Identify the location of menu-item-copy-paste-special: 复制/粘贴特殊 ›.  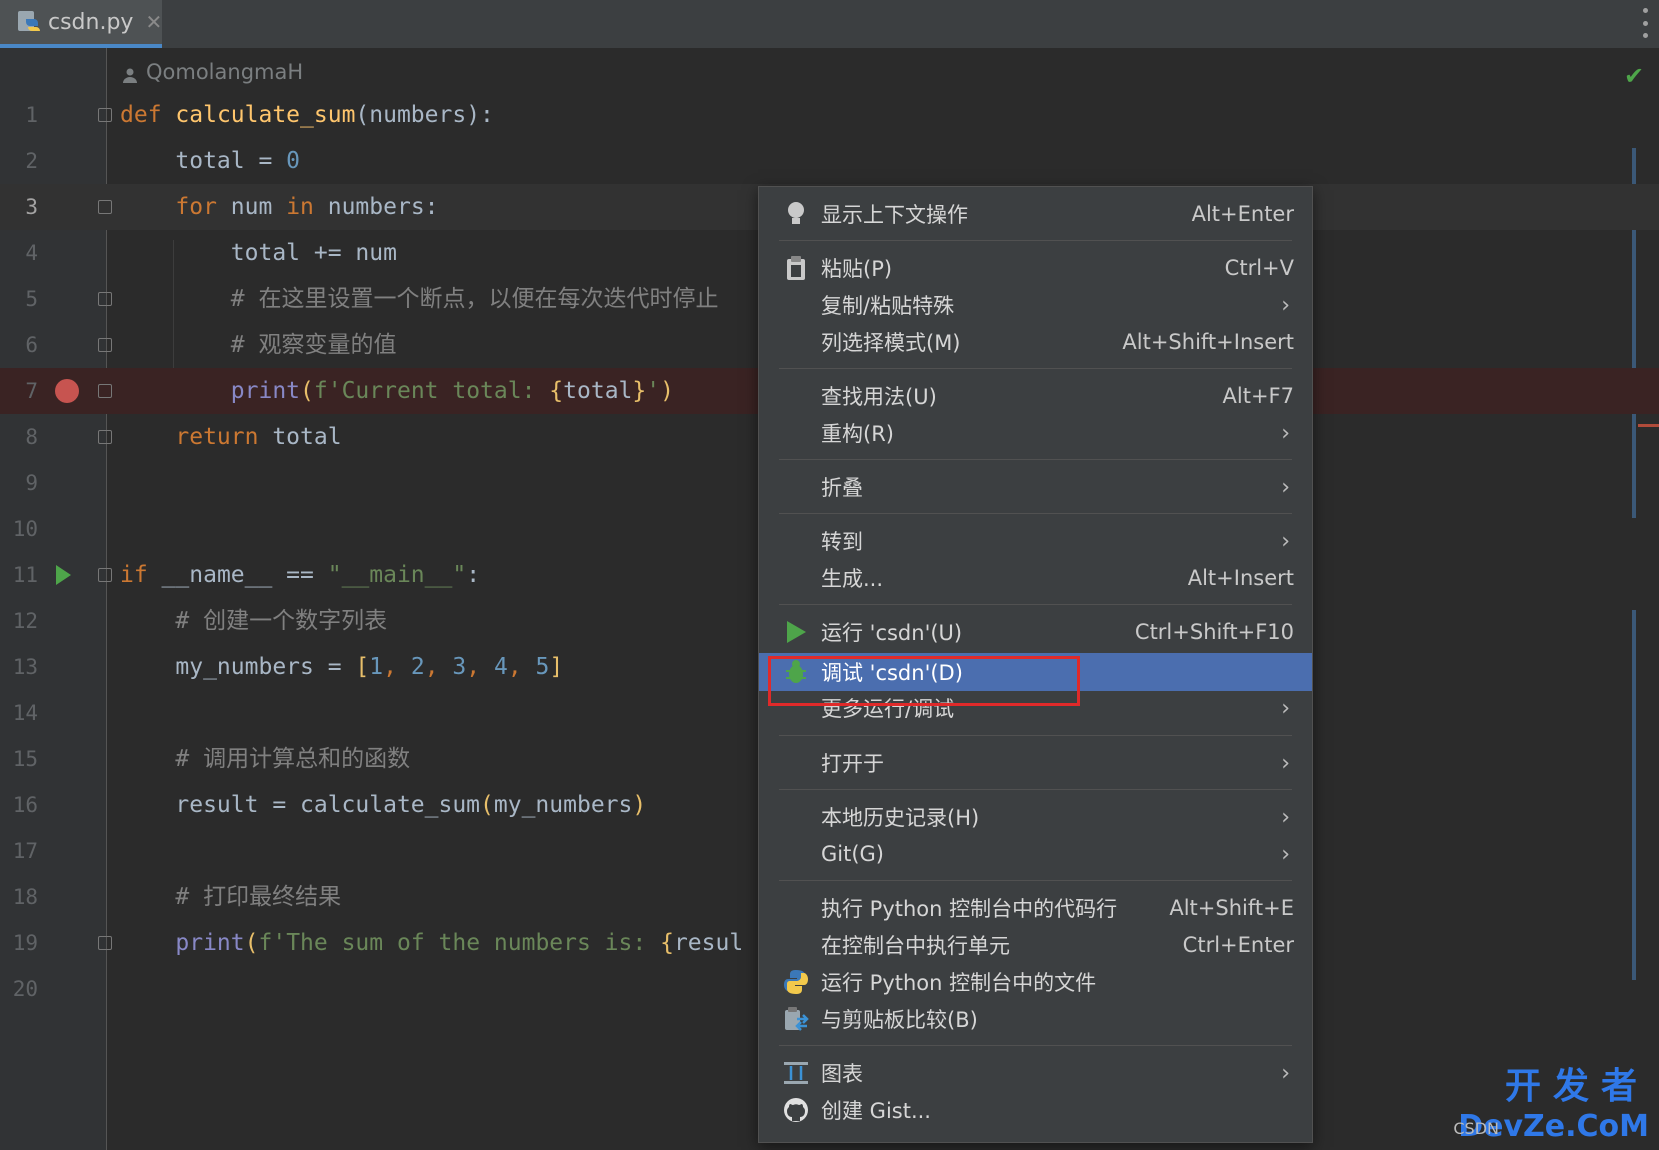
(1035, 305).